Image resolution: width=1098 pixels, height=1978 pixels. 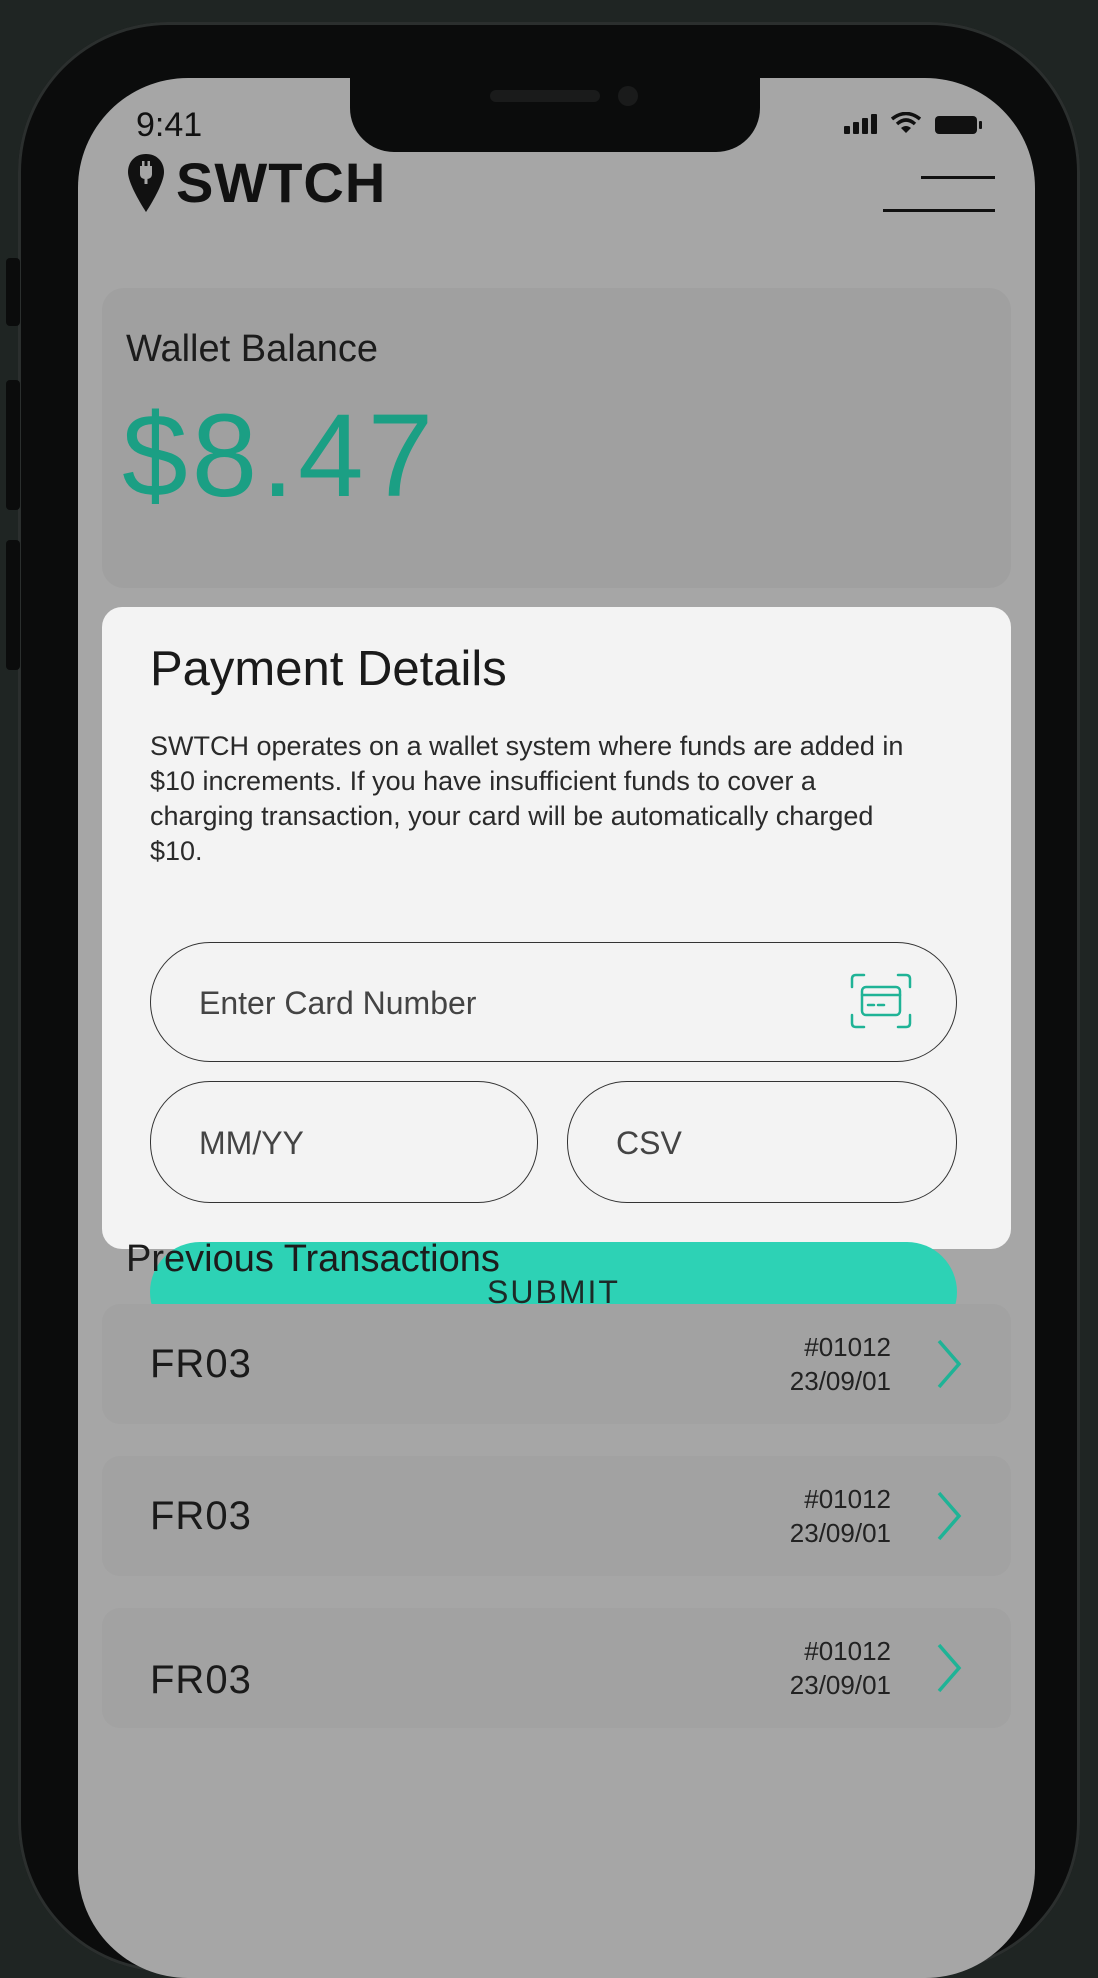 I want to click on signal-icon, so click(x=860, y=124).